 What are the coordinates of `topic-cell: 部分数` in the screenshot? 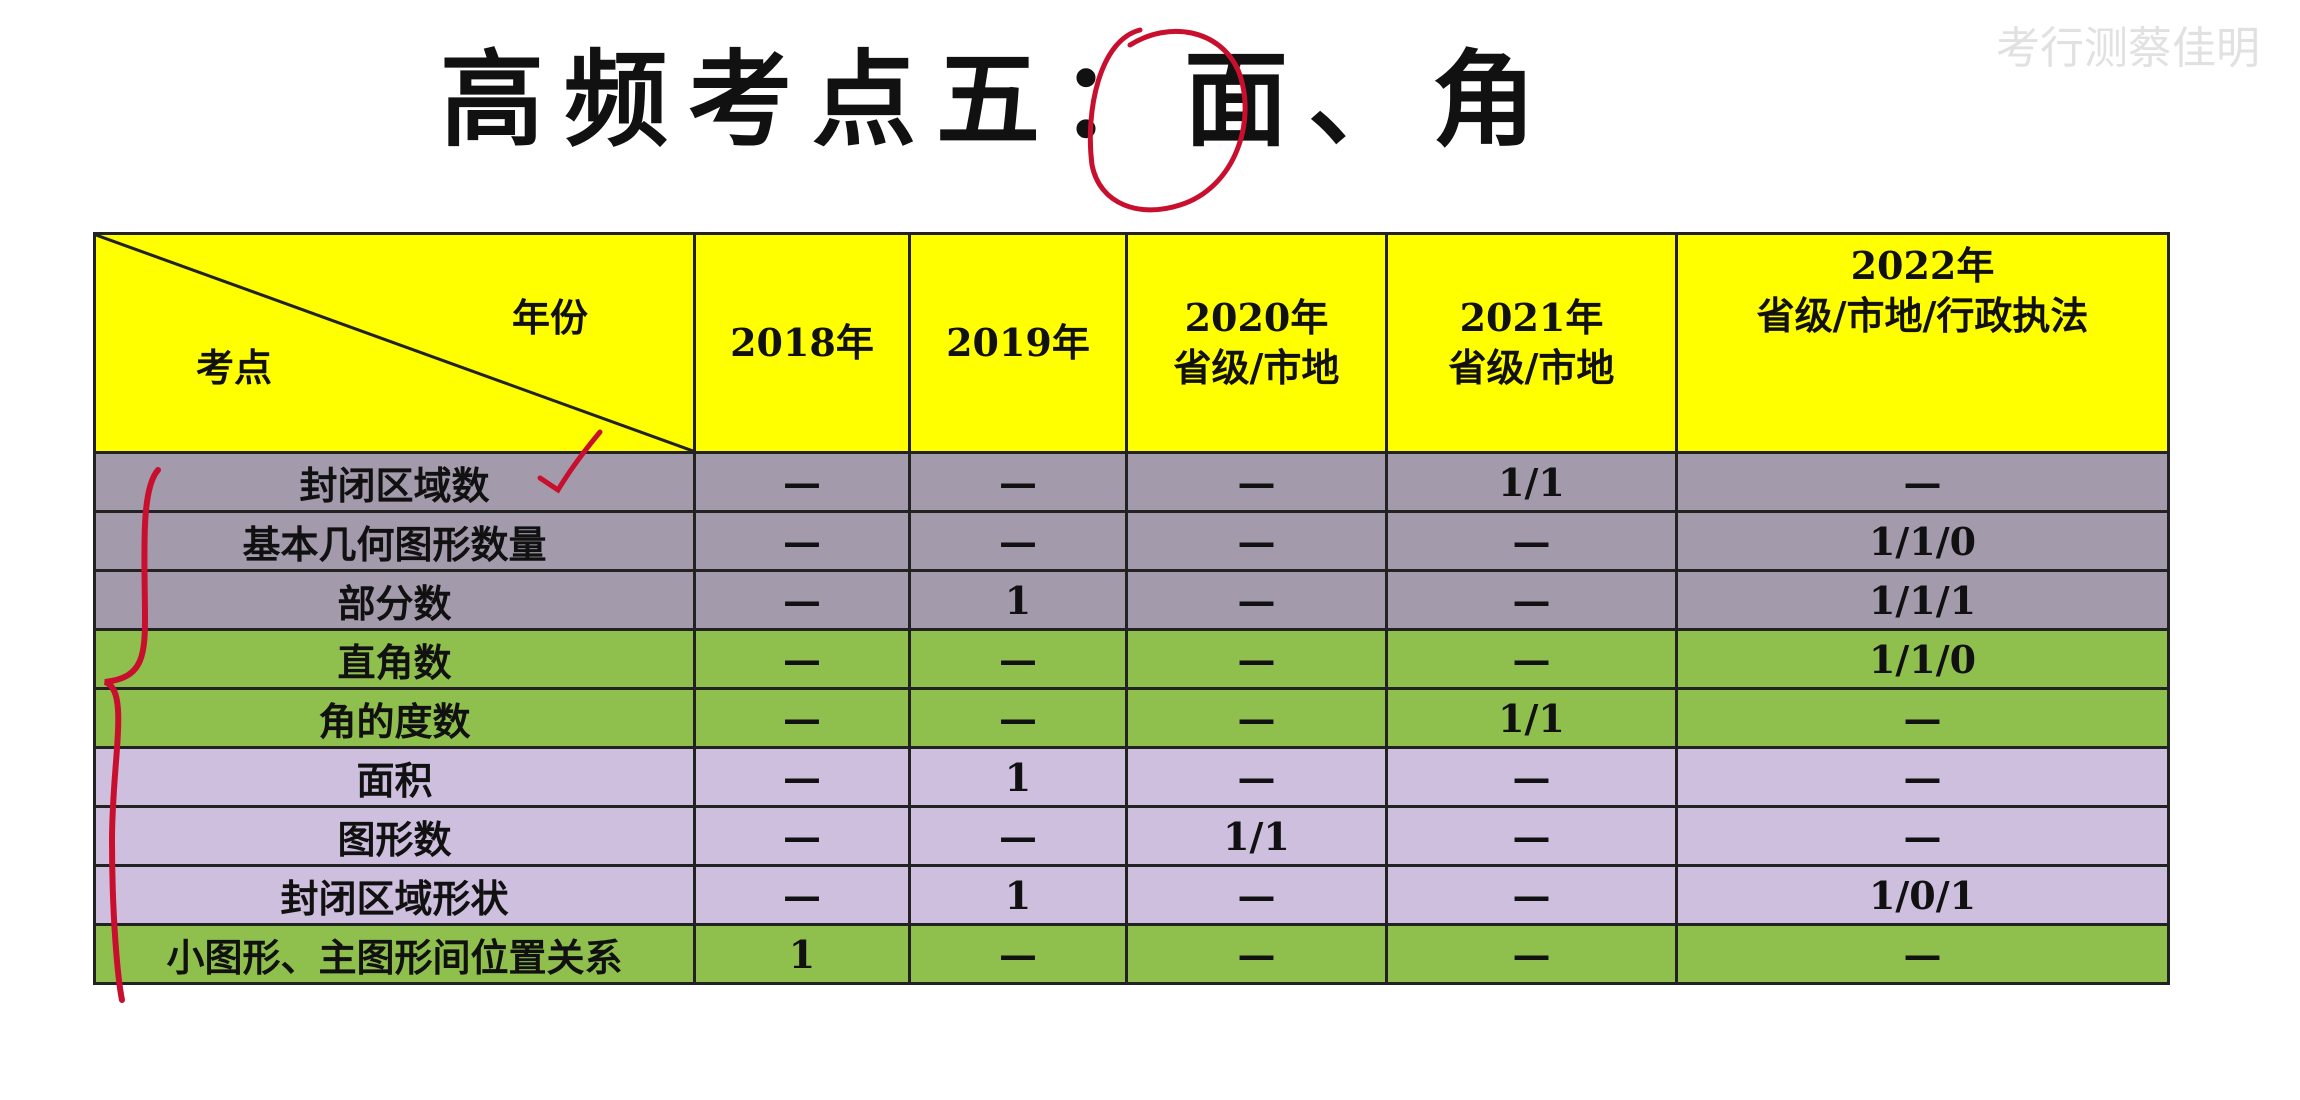 It's located at (394, 600).